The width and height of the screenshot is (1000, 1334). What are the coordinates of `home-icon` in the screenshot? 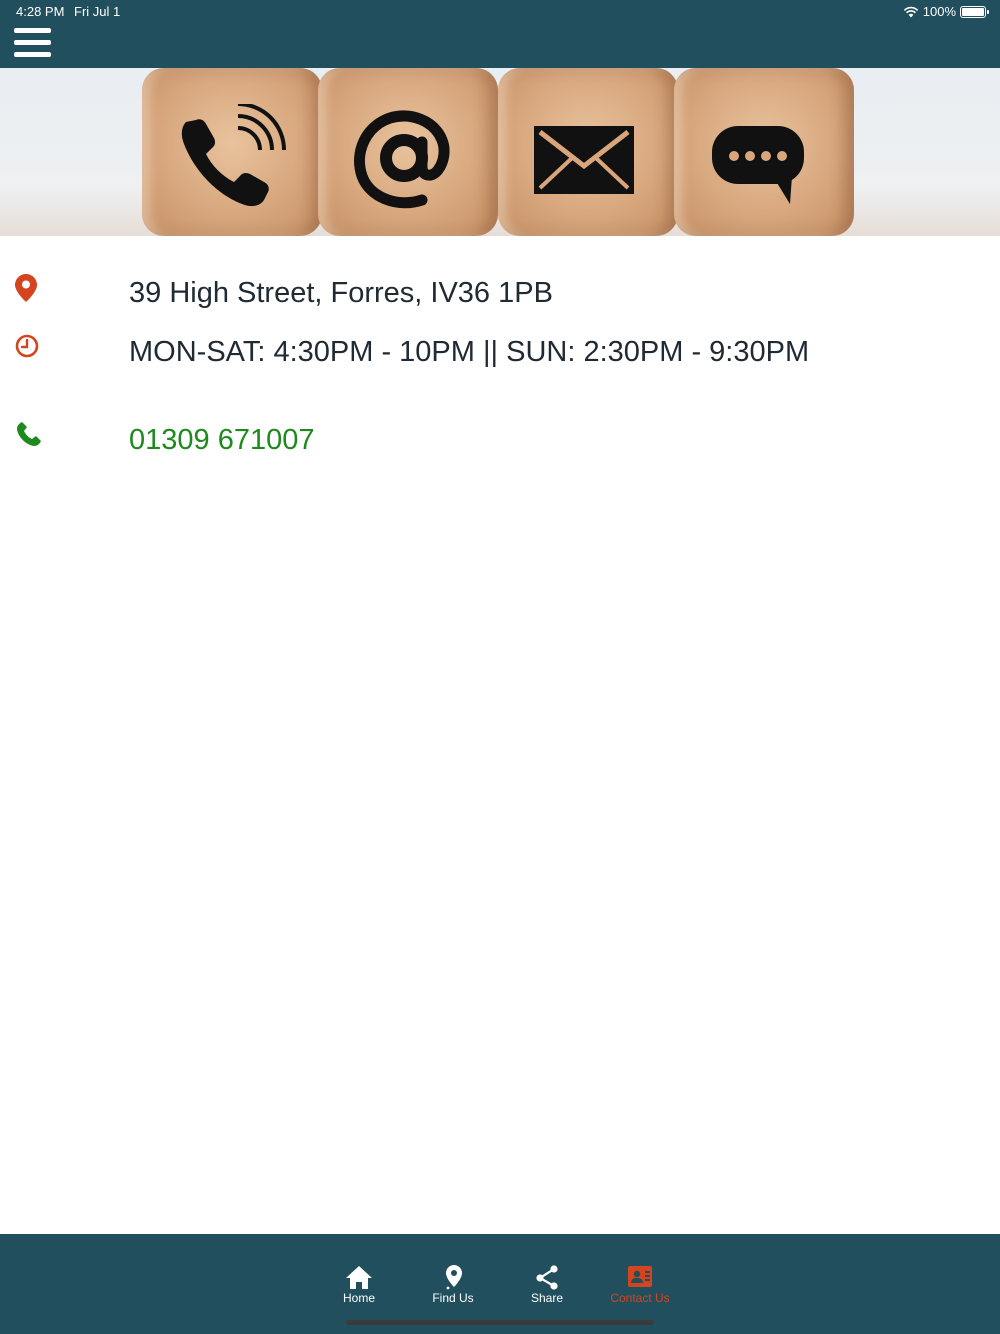 It's located at (359, 1277).